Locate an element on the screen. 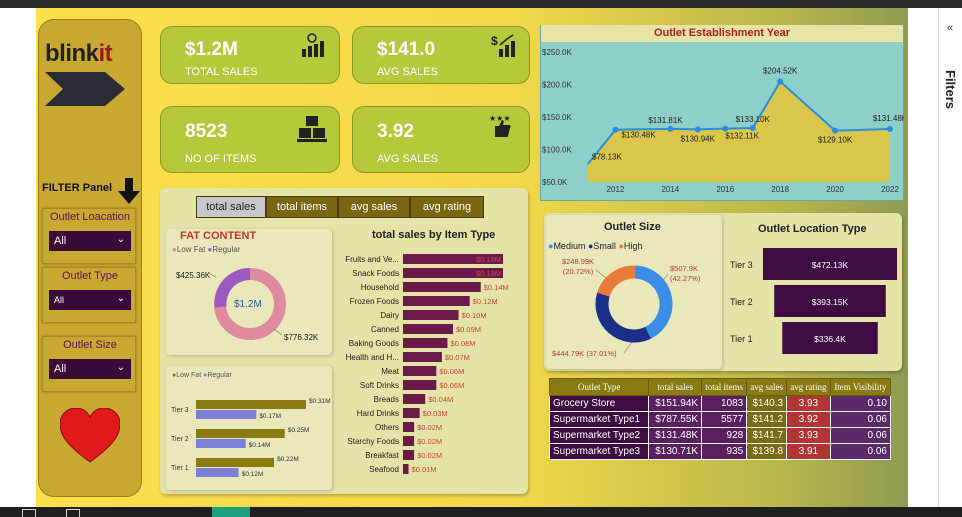  item-type-data-label: $0.08M is located at coordinates (462, 343).